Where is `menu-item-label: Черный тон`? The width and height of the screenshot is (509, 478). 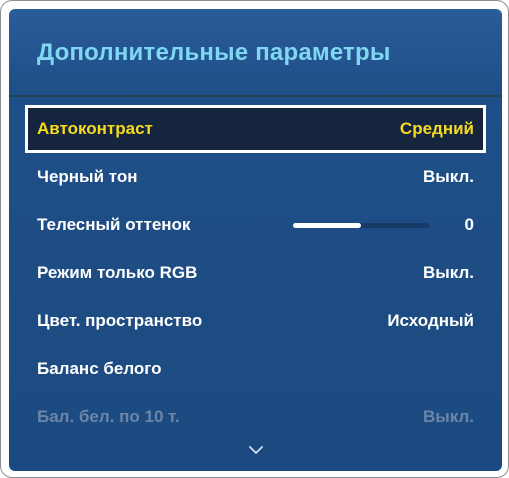 menu-item-label: Черный тон is located at coordinates (87, 176).